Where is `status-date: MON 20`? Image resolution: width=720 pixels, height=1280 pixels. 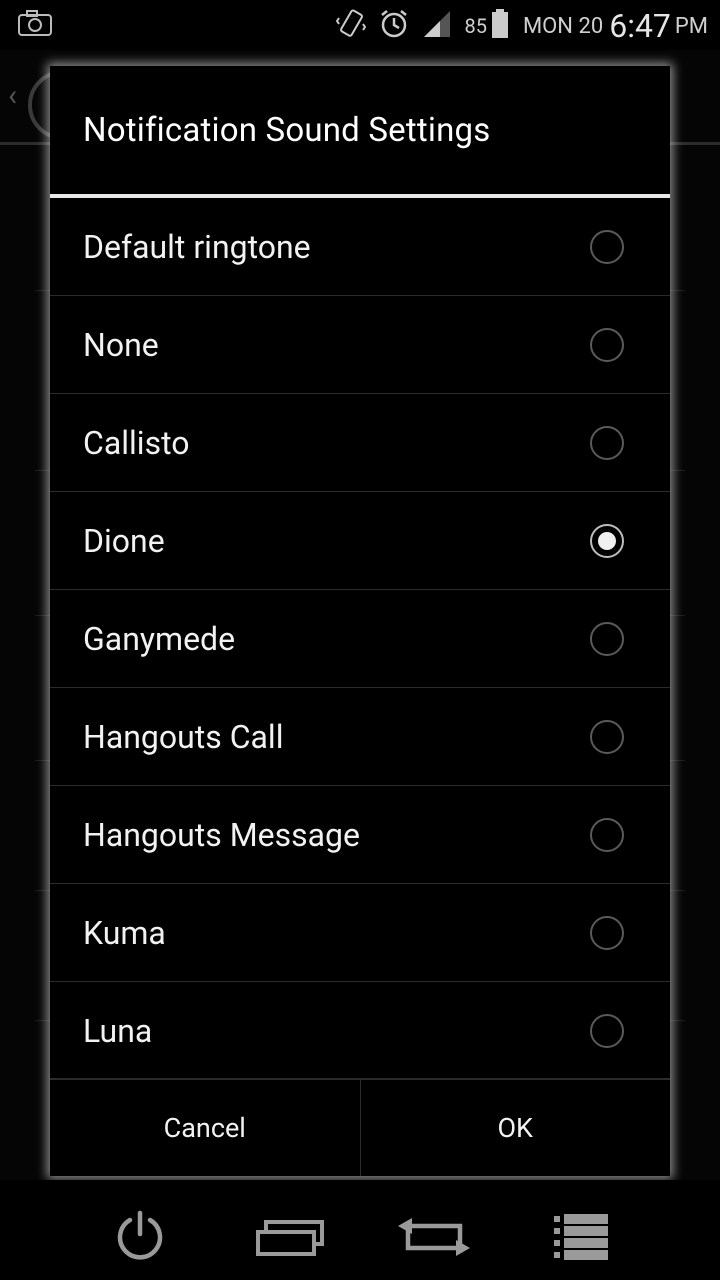 status-date: MON 20 is located at coordinates (563, 26).